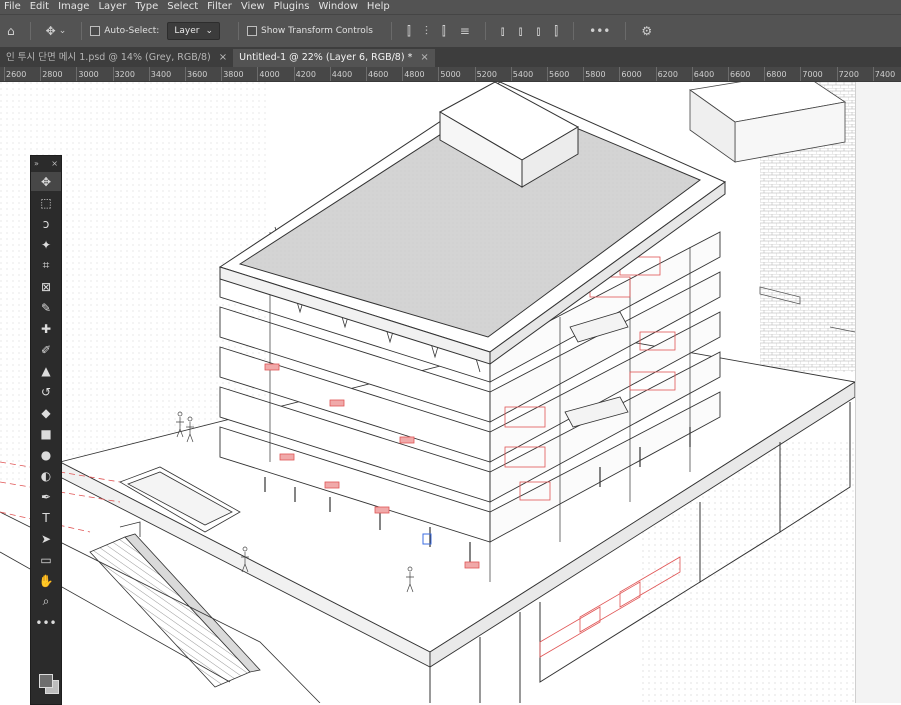 The width and height of the screenshot is (901, 705). What do you see at coordinates (46, 681) in the screenshot?
I see `foreground-color-swatch` at bounding box center [46, 681].